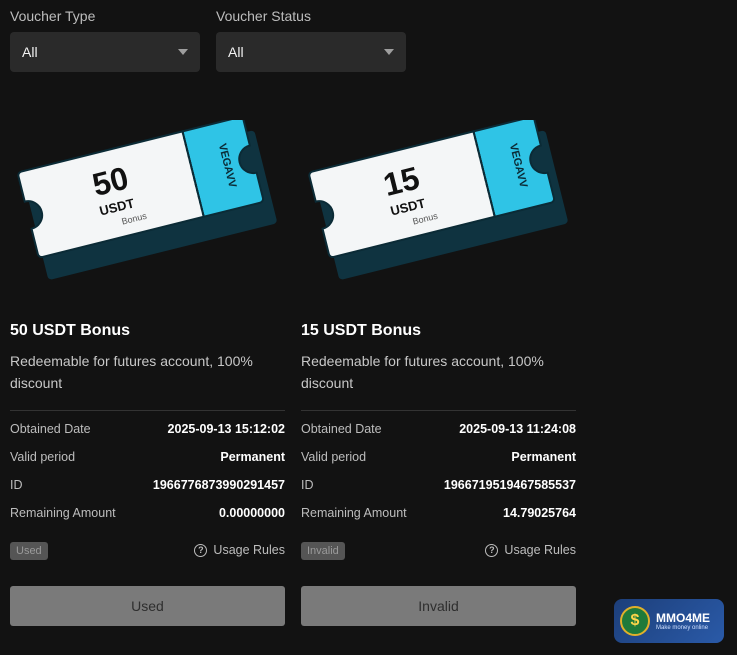 This screenshot has height=655, width=737. Describe the element at coordinates (438, 606) in the screenshot. I see `invalid-button: Invalid` at that location.